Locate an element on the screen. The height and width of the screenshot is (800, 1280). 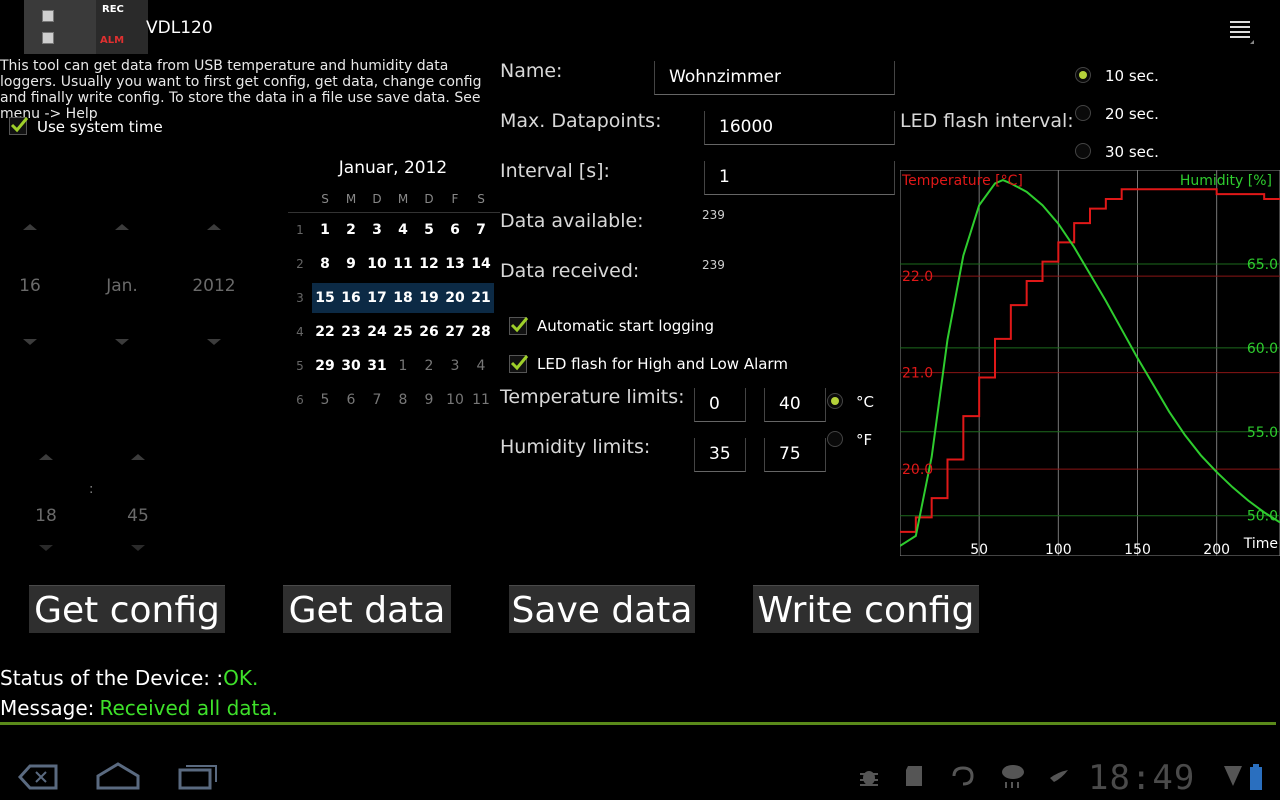
interval-input: 1 is located at coordinates (799, 178).